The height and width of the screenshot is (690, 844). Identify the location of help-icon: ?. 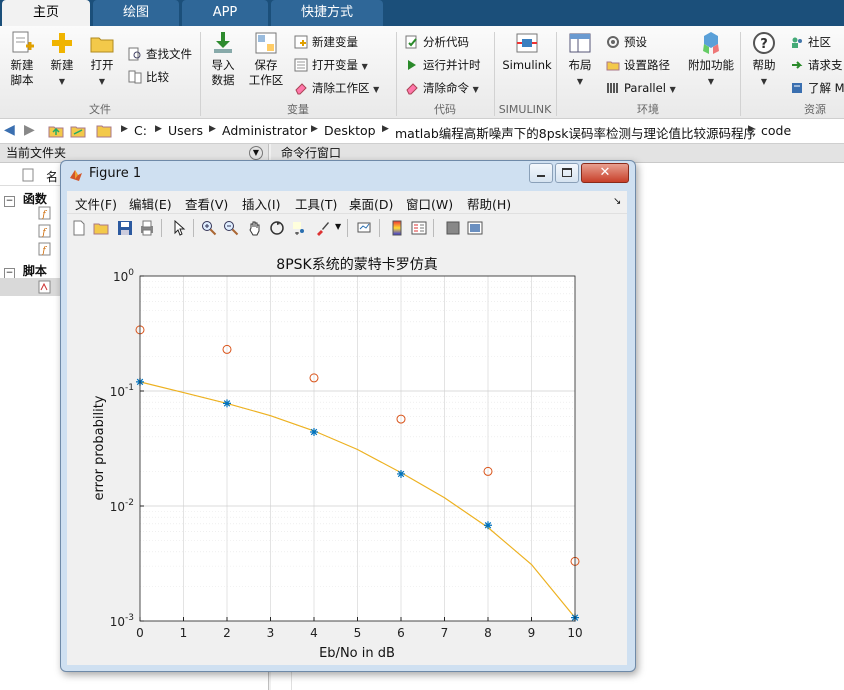
(764, 43).